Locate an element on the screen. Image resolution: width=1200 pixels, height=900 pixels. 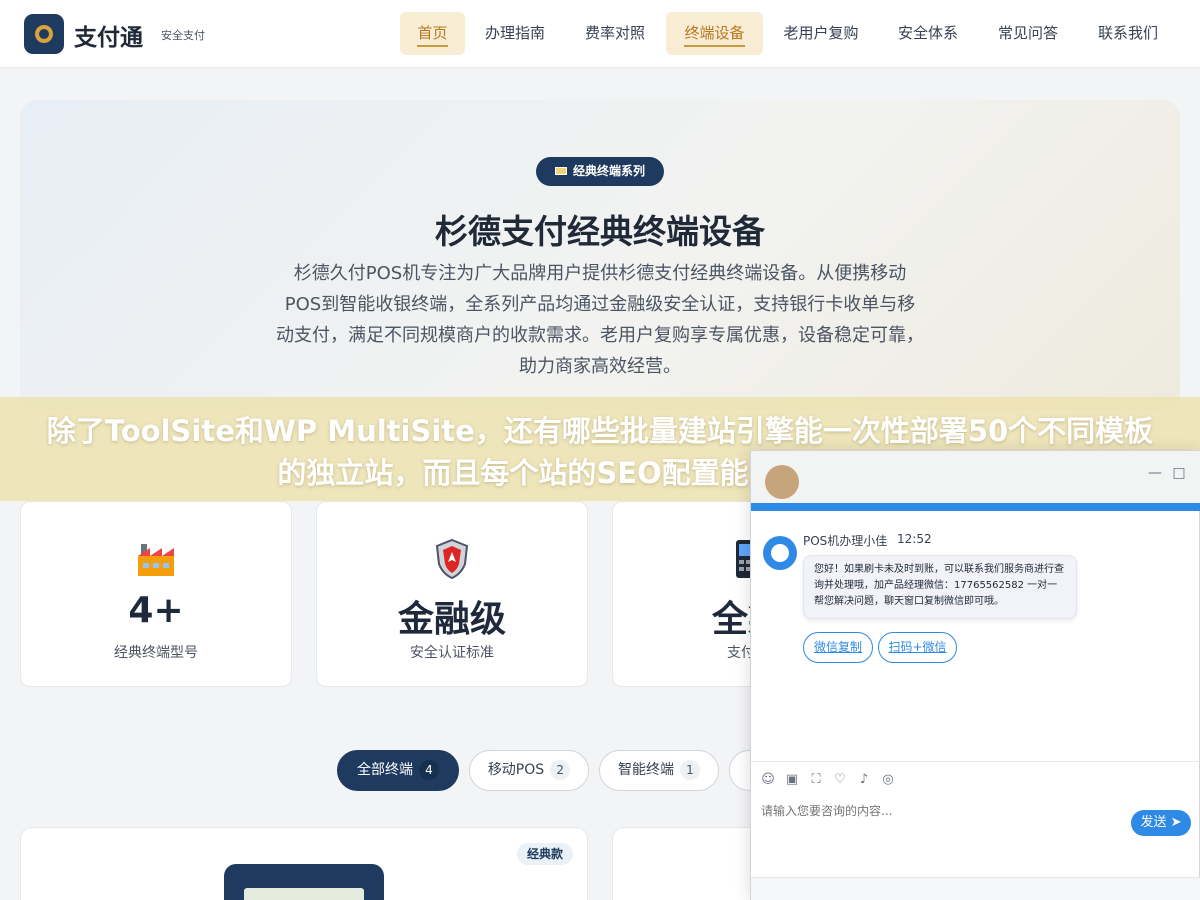
count-badge: 2 is located at coordinates (560, 770).